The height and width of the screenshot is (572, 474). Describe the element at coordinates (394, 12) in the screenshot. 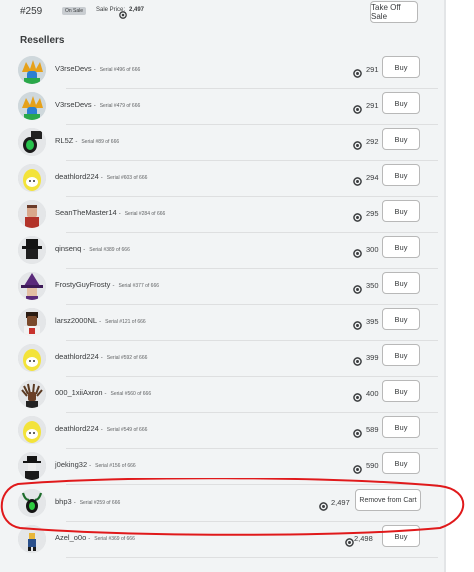

I see `take-off-sale-button: Take Off Sale` at that location.